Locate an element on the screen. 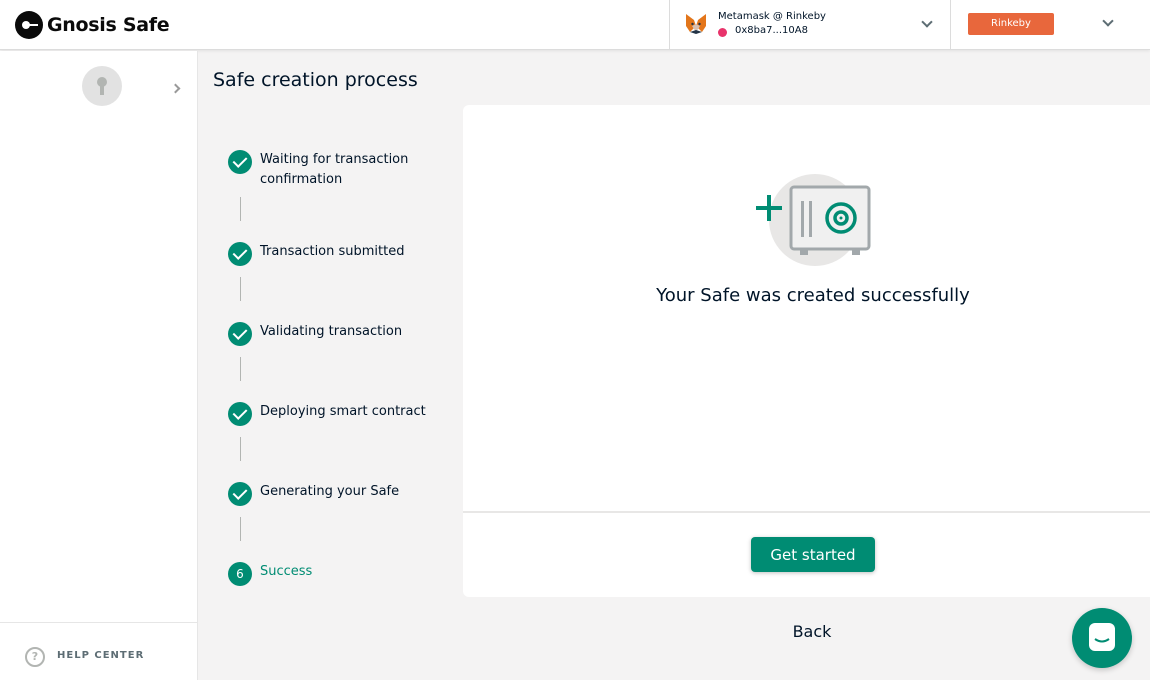  safe-vault-icon is located at coordinates (813, 220).